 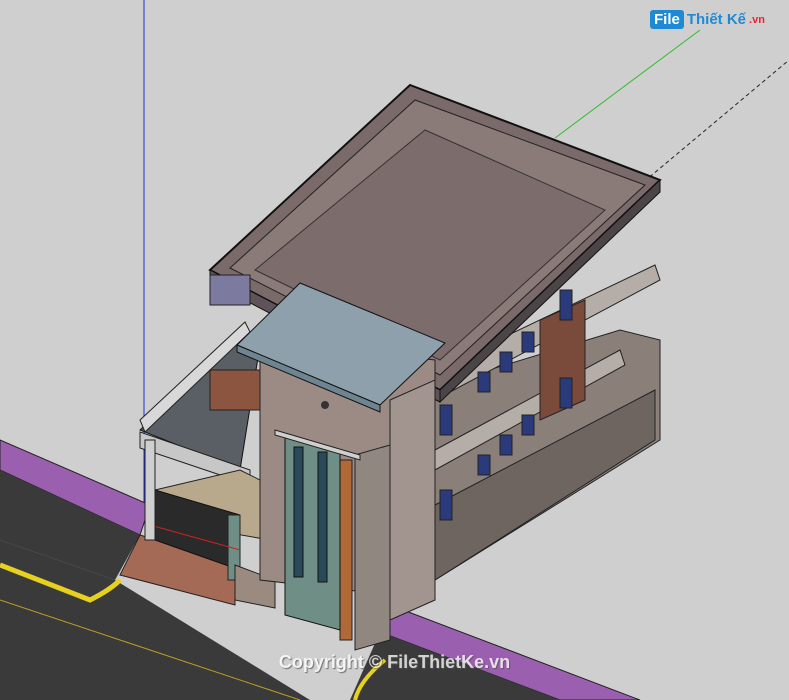 I want to click on copyright-watermark: Copyright © FileThietKe.vn, so click(x=394, y=662).